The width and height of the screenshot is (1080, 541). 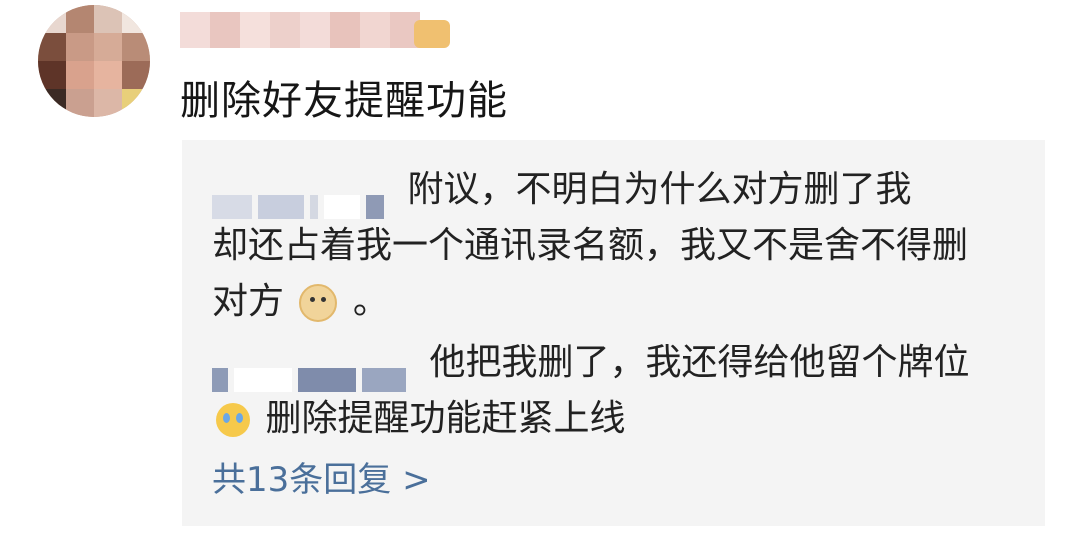 What do you see at coordinates (432, 34) in the screenshot?
I see `vip-badge-icon` at bounding box center [432, 34].